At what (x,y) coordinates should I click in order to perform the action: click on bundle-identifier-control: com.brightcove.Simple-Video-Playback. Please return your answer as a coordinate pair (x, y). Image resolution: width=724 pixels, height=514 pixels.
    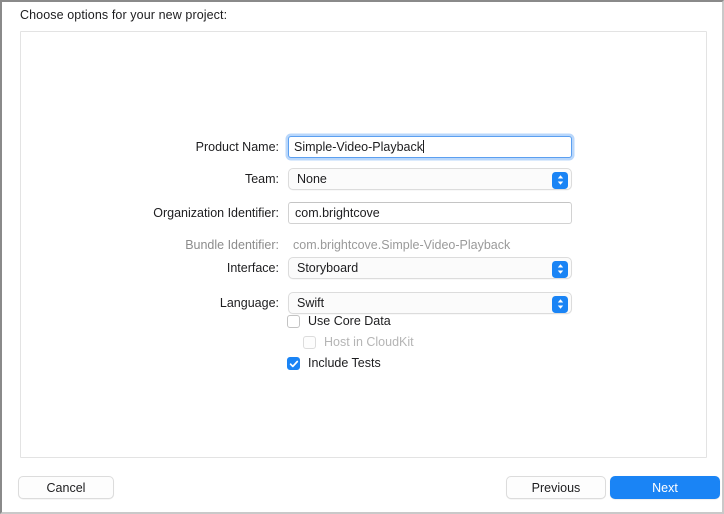
    Looking at the image, I should click on (401, 245).